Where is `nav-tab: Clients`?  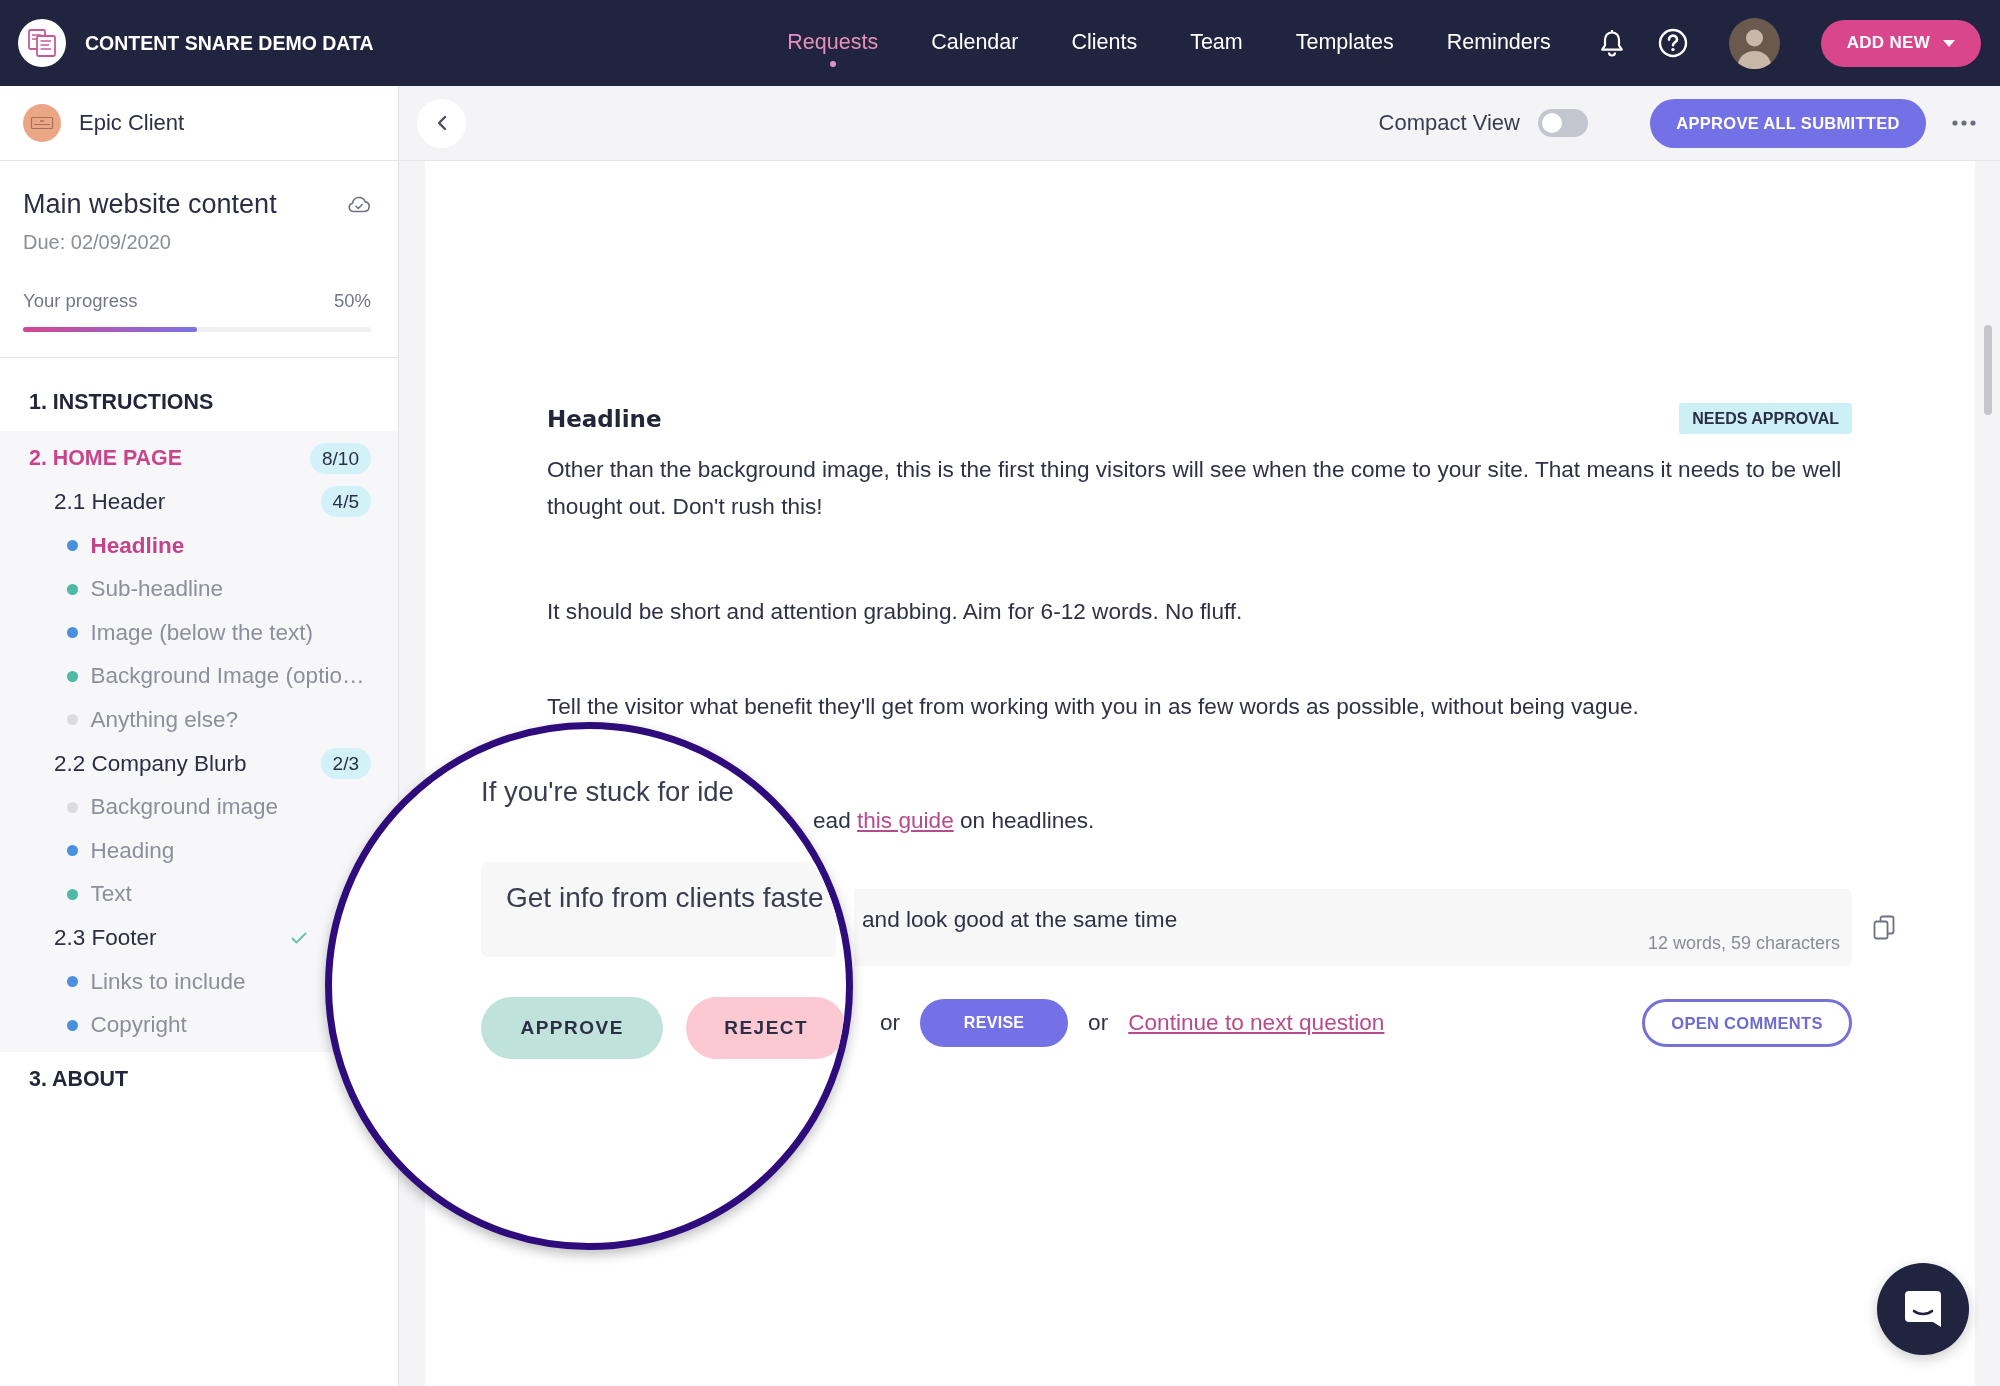 nav-tab: Clients is located at coordinates (1104, 48).